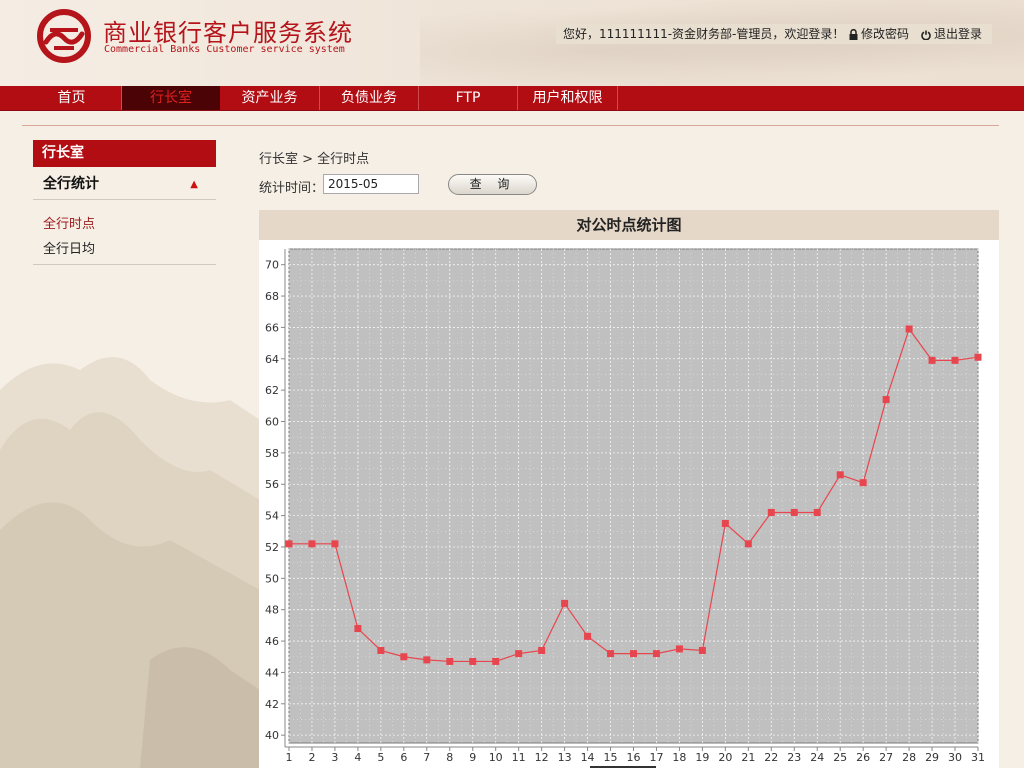  I want to click on y-tick-label: 60, so click(272, 422).